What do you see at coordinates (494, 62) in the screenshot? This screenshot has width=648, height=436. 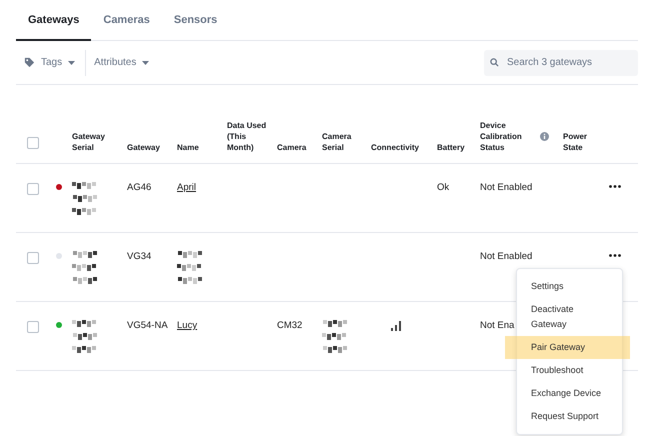 I see `search-icon` at bounding box center [494, 62].